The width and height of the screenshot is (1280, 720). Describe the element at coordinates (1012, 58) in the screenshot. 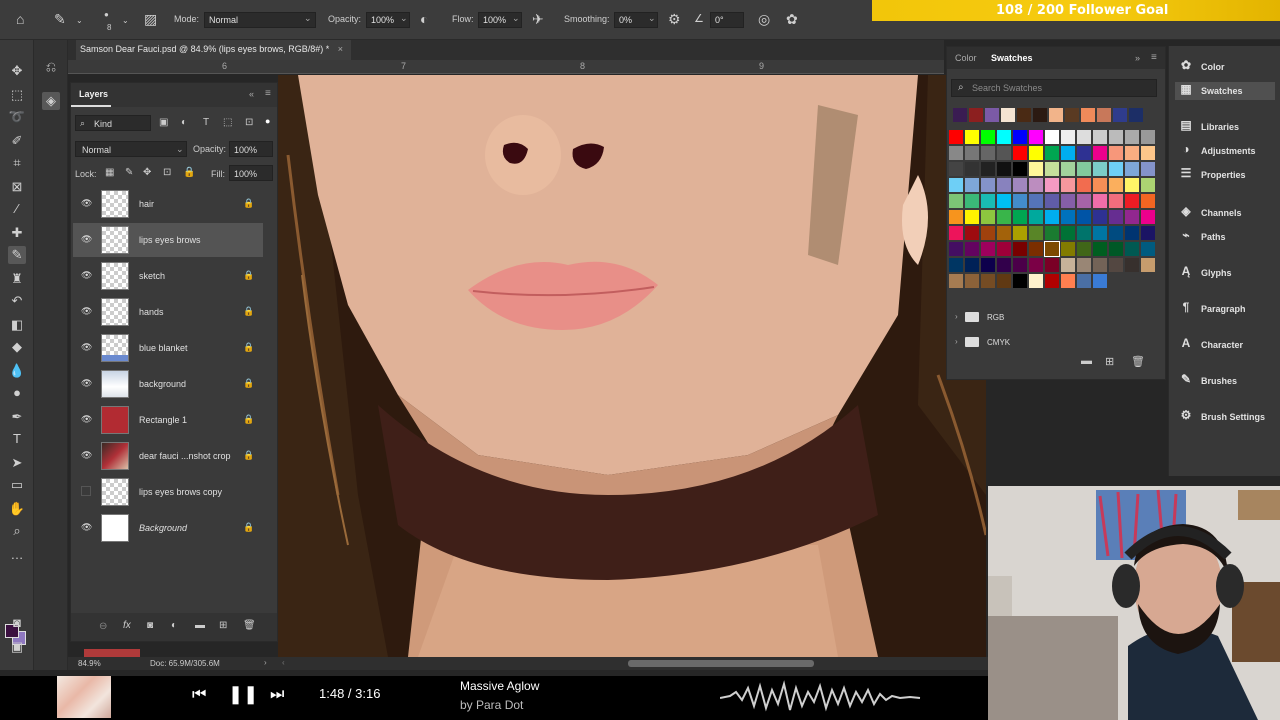

I see `tab-swatches: Swatches` at that location.